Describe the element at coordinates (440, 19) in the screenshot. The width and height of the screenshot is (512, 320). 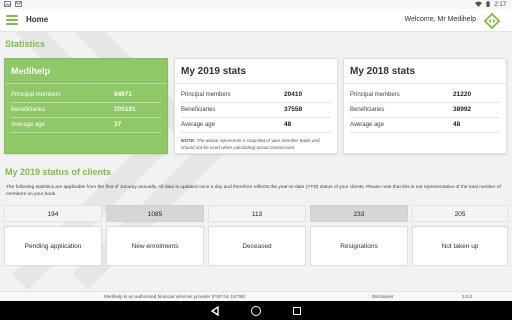
I see `welcome-text: Welcome, Mr Medihelp` at that location.